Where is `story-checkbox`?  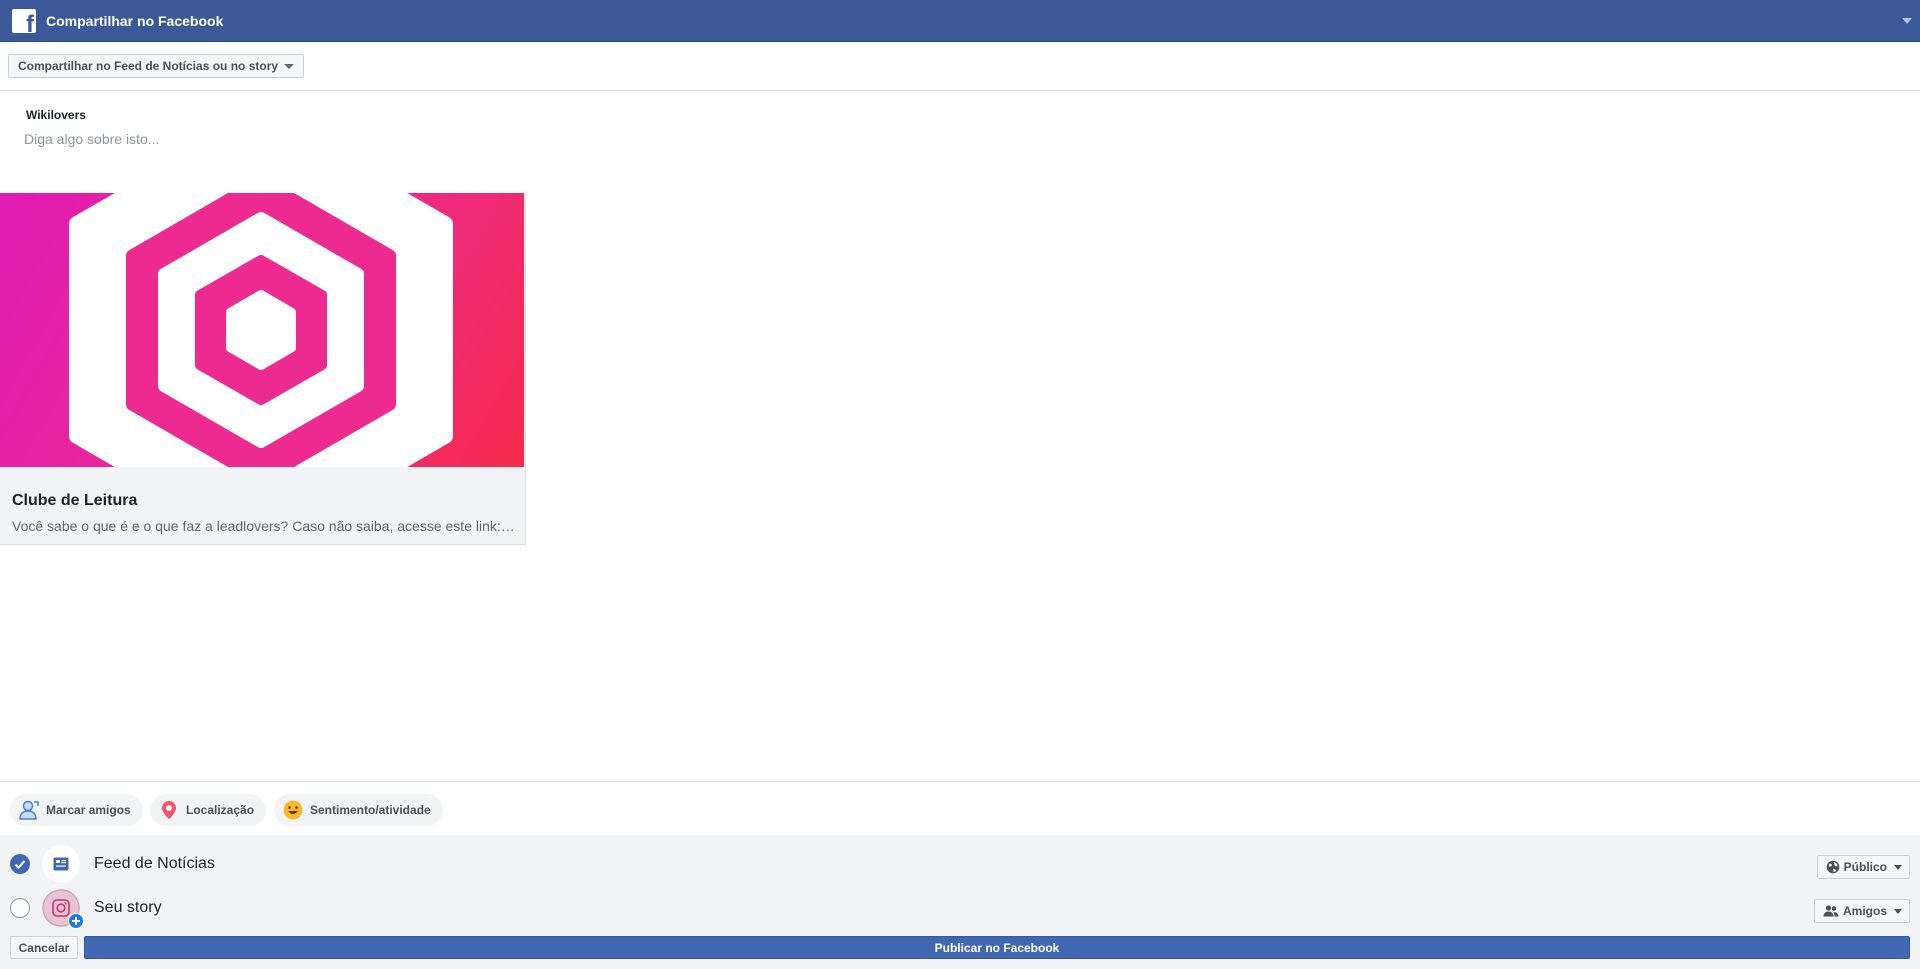
story-checkbox is located at coordinates (20, 908).